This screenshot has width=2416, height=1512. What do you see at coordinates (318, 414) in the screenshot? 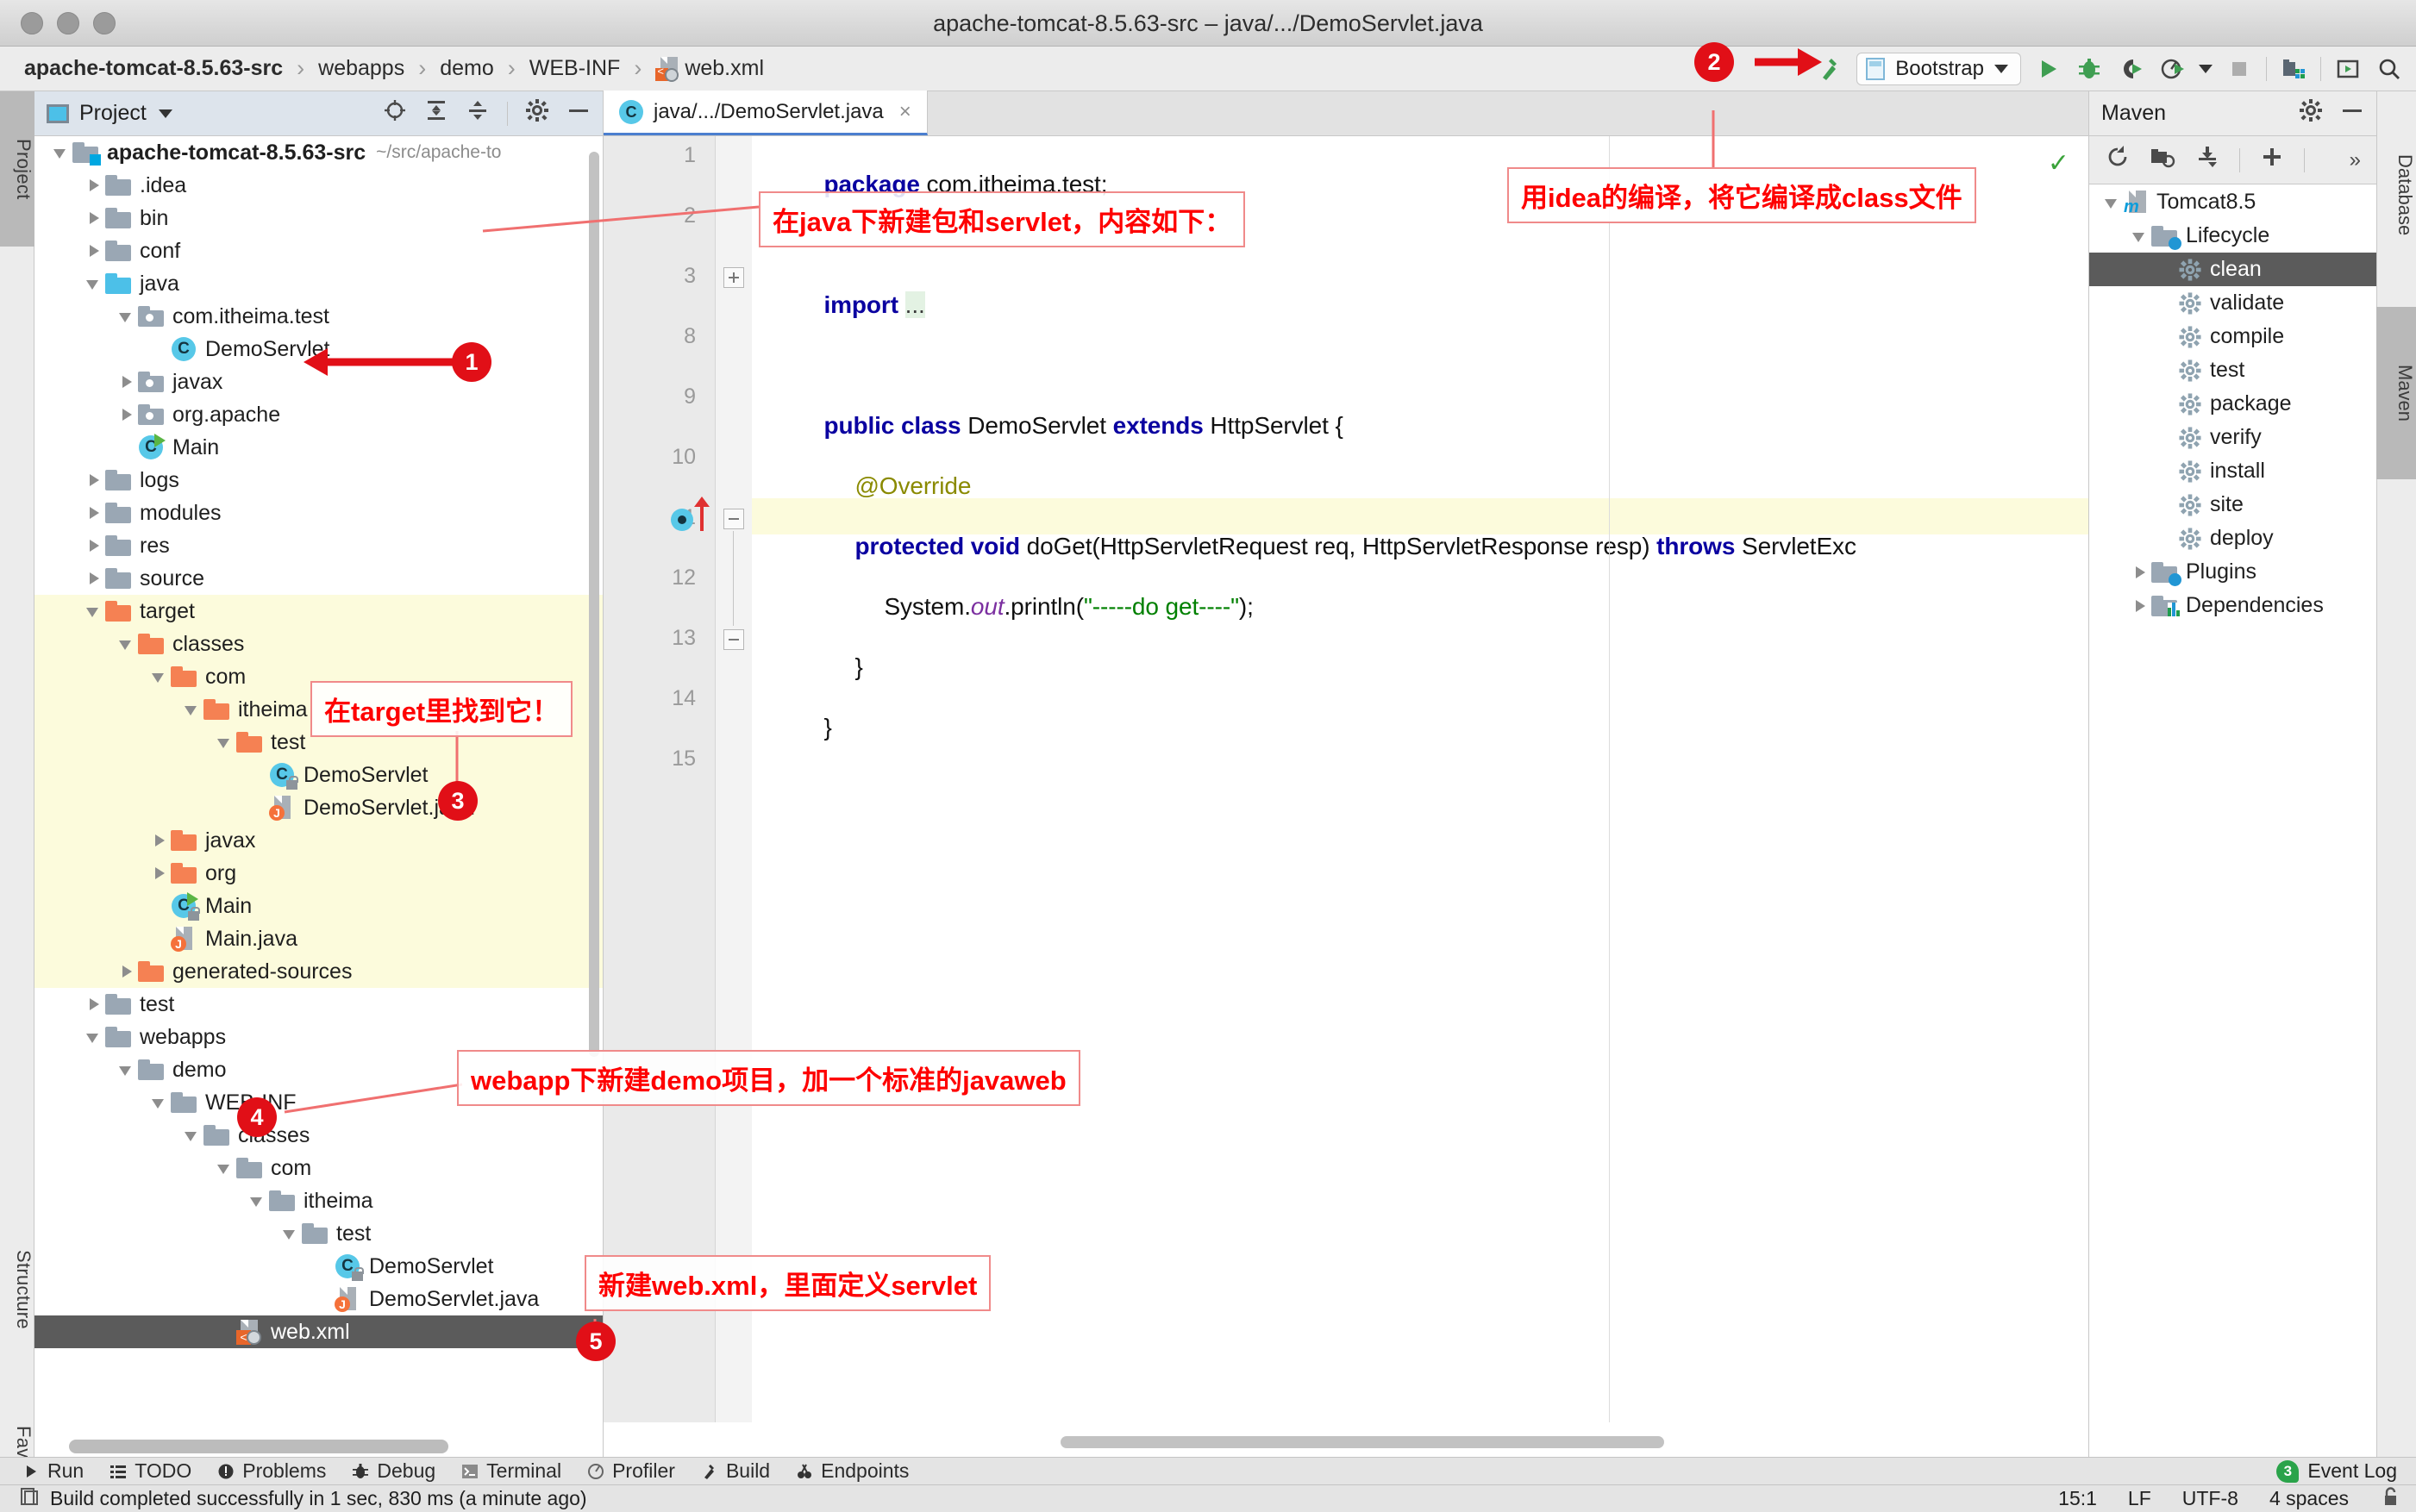
I see `tree-row: org.apache` at bounding box center [318, 414].